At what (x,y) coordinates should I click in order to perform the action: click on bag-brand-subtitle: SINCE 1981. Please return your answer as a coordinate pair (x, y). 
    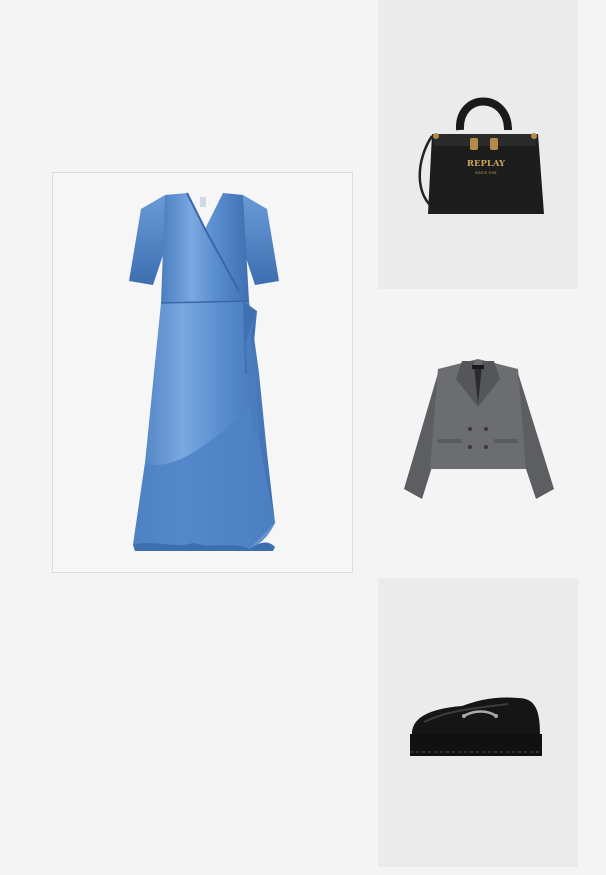
    Looking at the image, I should click on (486, 173).